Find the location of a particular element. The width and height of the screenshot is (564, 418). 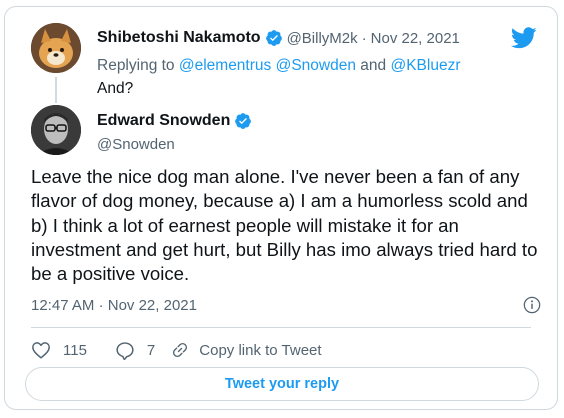

replying-label: Replying to is located at coordinates (136, 65).